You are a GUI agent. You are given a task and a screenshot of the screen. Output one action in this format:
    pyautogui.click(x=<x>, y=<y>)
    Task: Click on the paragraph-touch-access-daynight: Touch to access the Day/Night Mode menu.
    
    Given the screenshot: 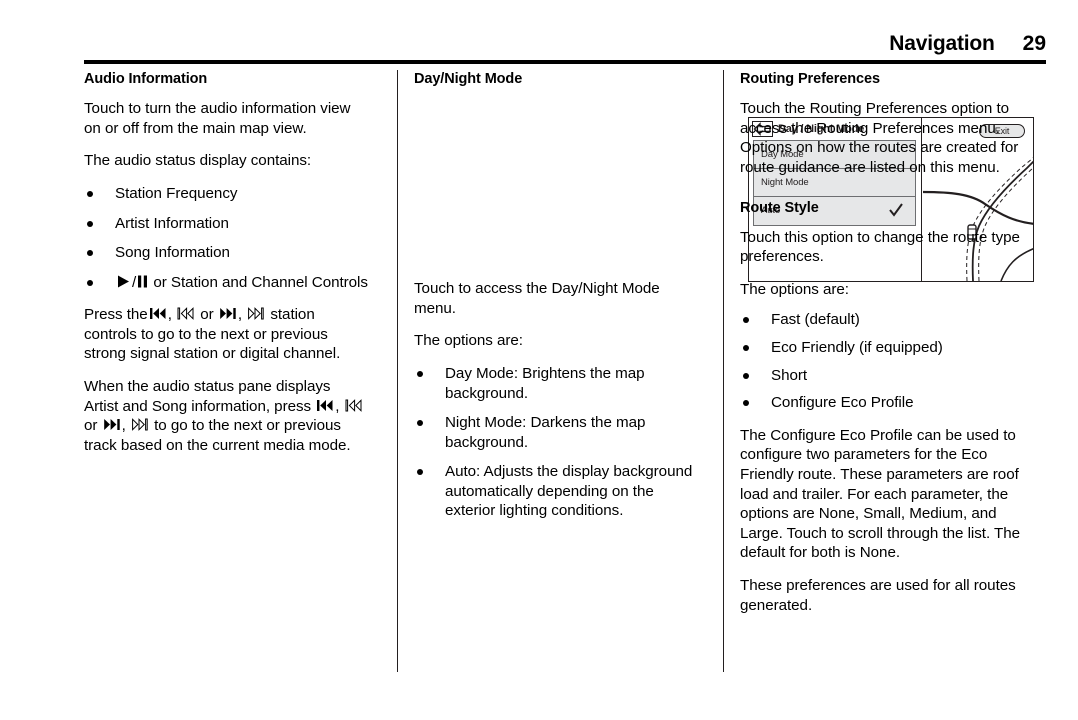 What is the action you would take?
    pyautogui.click(x=537, y=298)
    